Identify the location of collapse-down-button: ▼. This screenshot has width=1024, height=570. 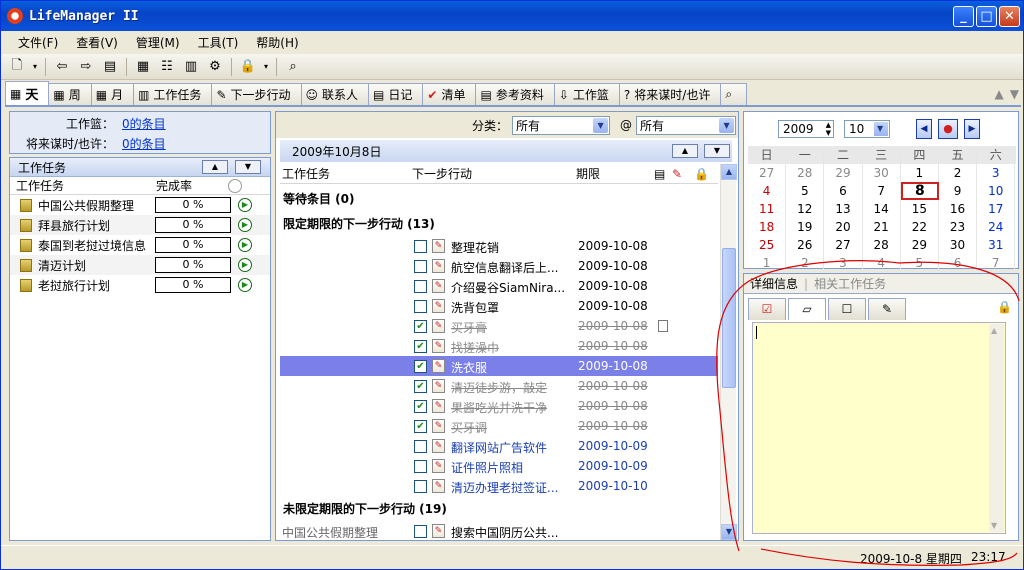
(248, 167).